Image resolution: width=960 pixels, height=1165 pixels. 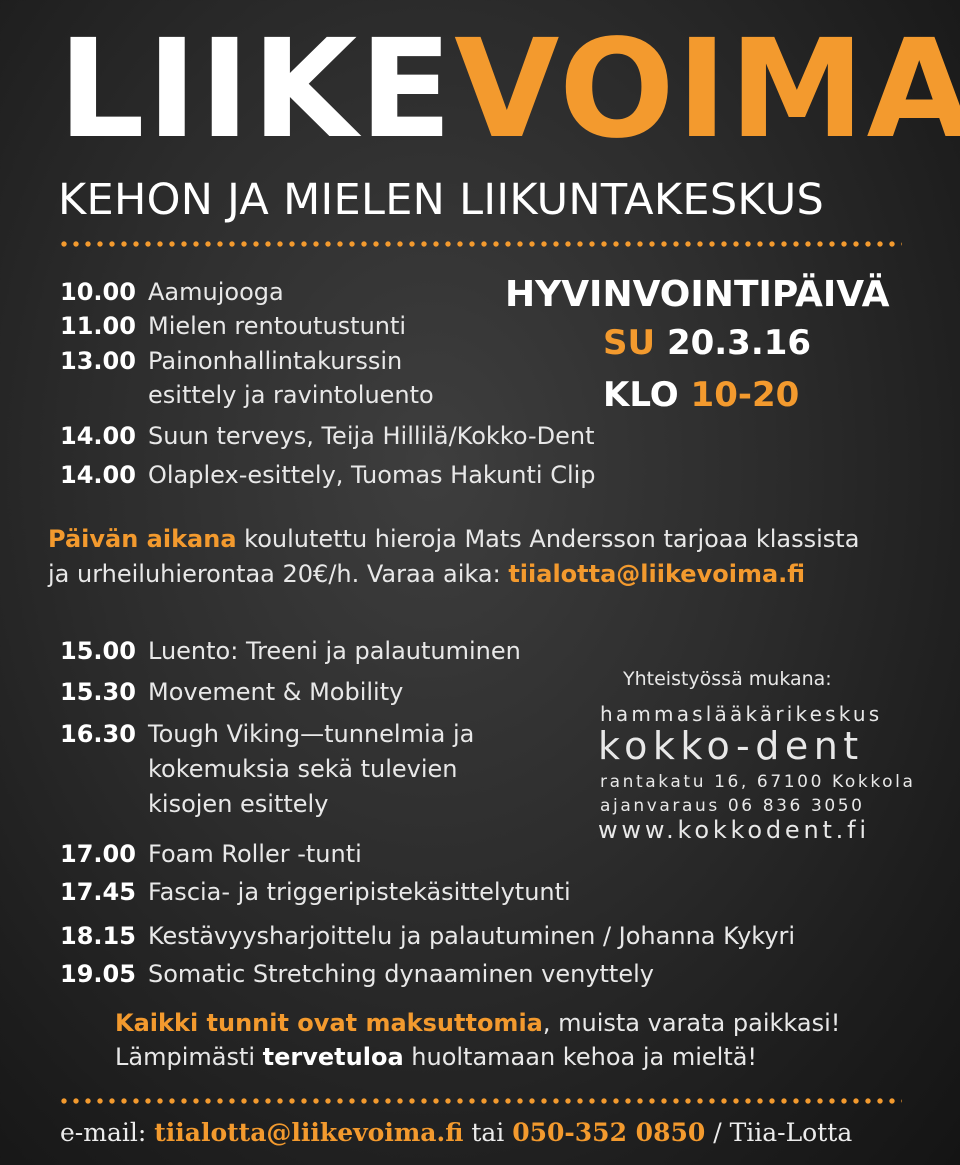 I want to click on schedule-activity-cont: kokemuksia sekä tulevien, so click(x=303, y=769).